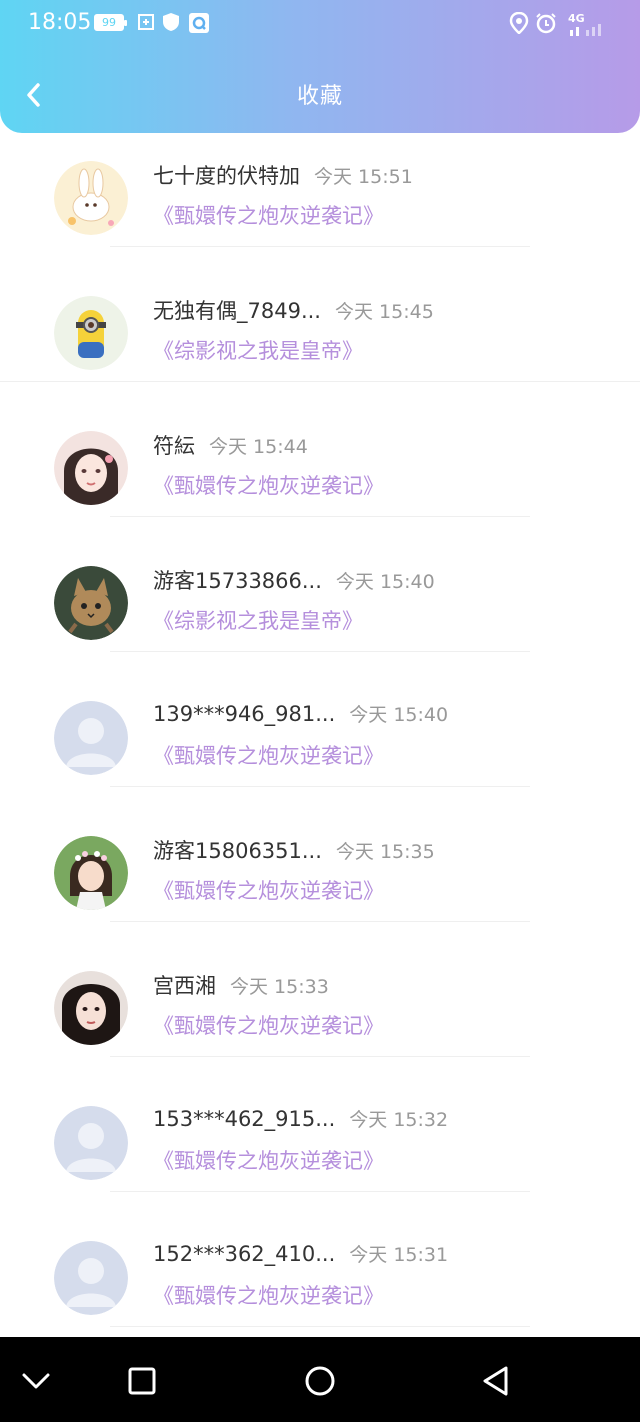 This screenshot has width=640, height=1422. I want to click on system-nav-bar, so click(320, 1379).